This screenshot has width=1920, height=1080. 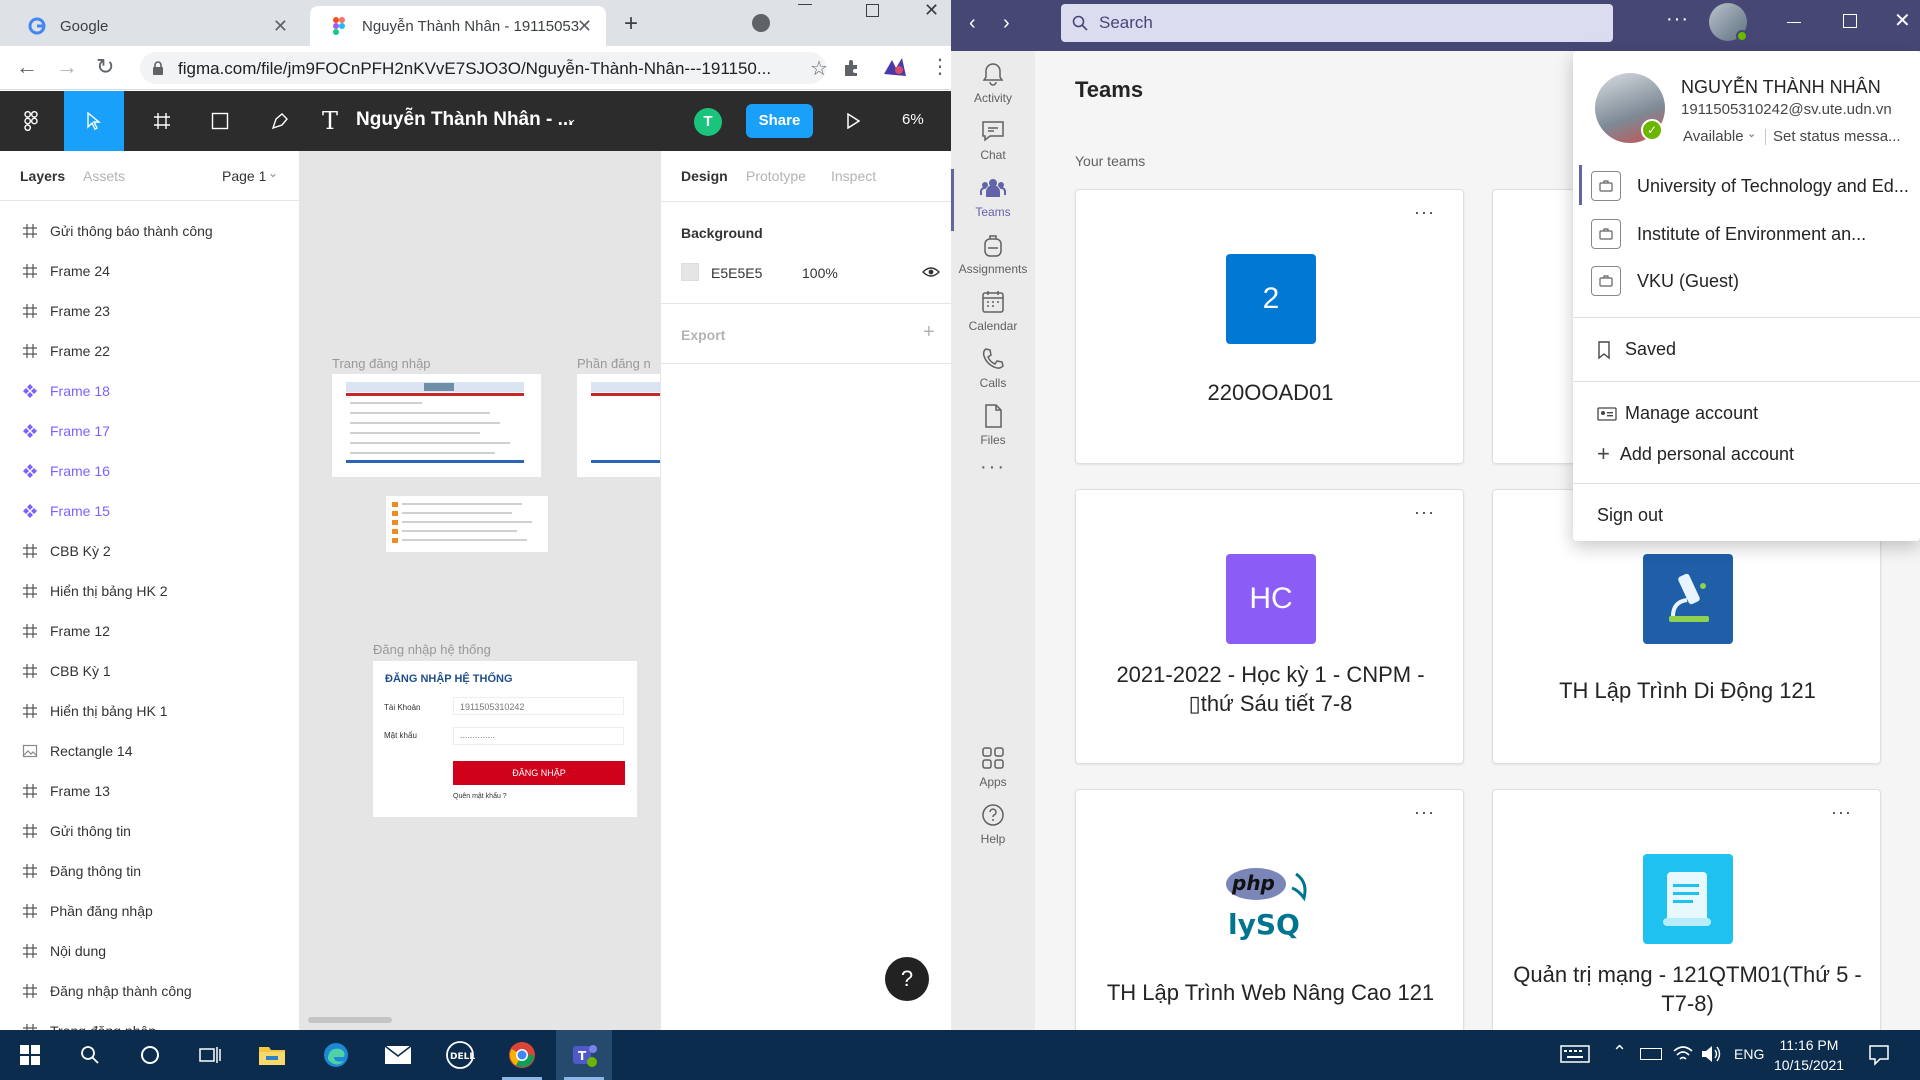 I want to click on layer-item: Frame 24, so click(x=149, y=271).